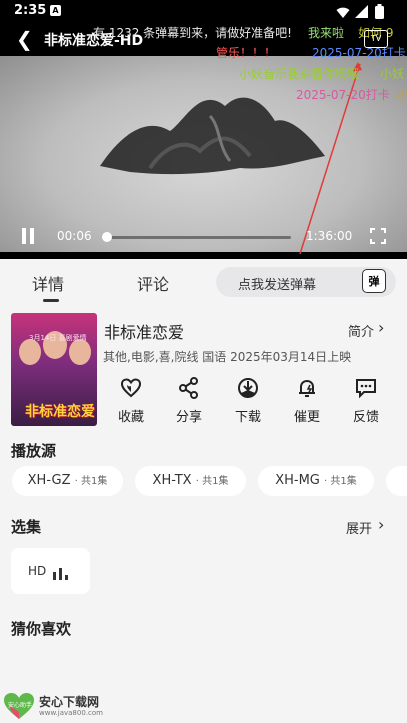  I want to click on current-time: 00:06, so click(74, 236).